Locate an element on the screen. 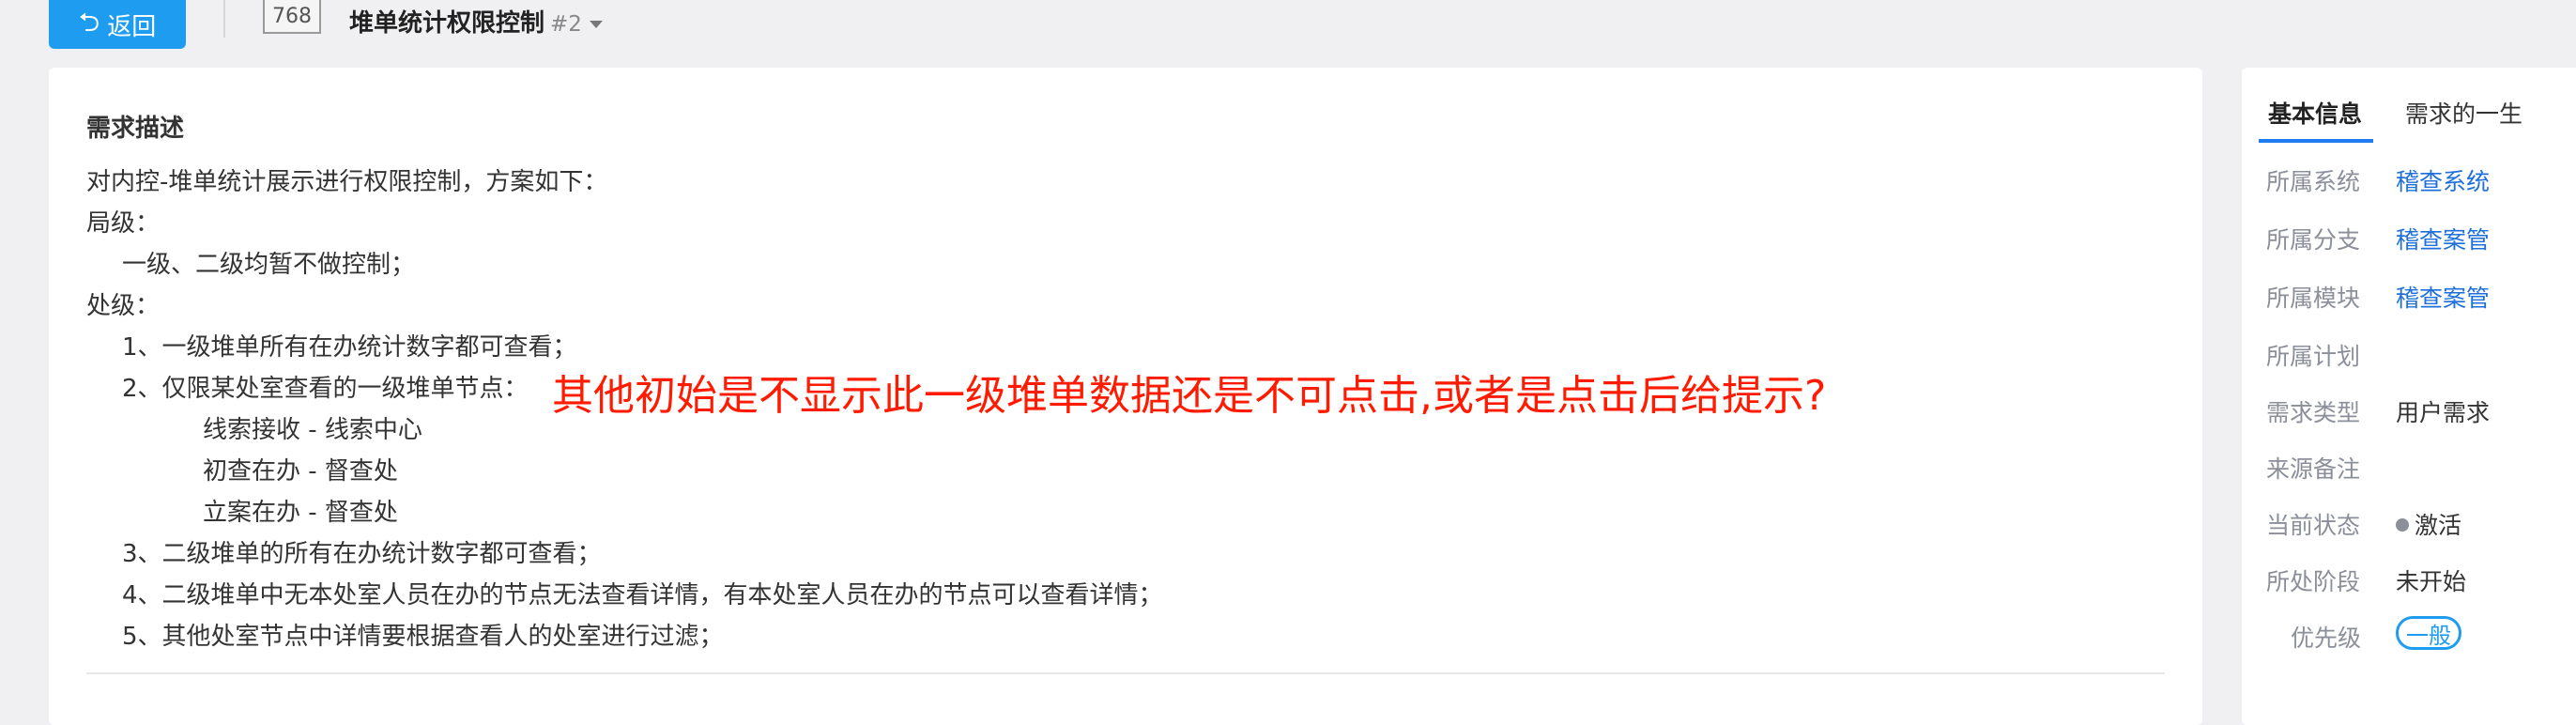 Image resolution: width=2576 pixels, height=725 pixels. back-button: ⮌ 返回 is located at coordinates (118, 24).